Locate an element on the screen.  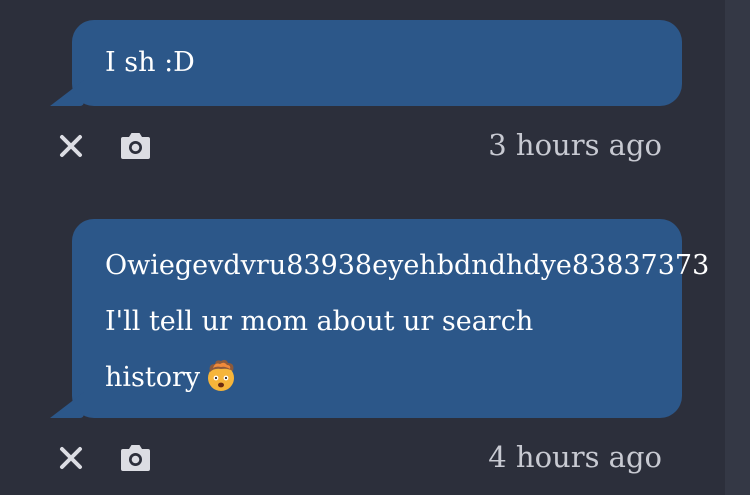
exploding-head-emoji-icon is located at coordinates (221, 375).